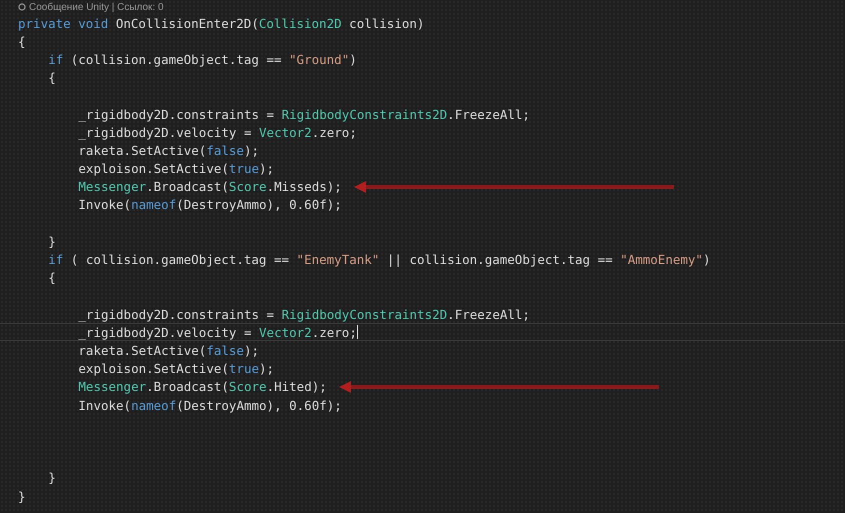 This screenshot has width=845, height=513. I want to click on code-line: private void OnCollisionEnter2D(Collision2D collision), so click(221, 23).